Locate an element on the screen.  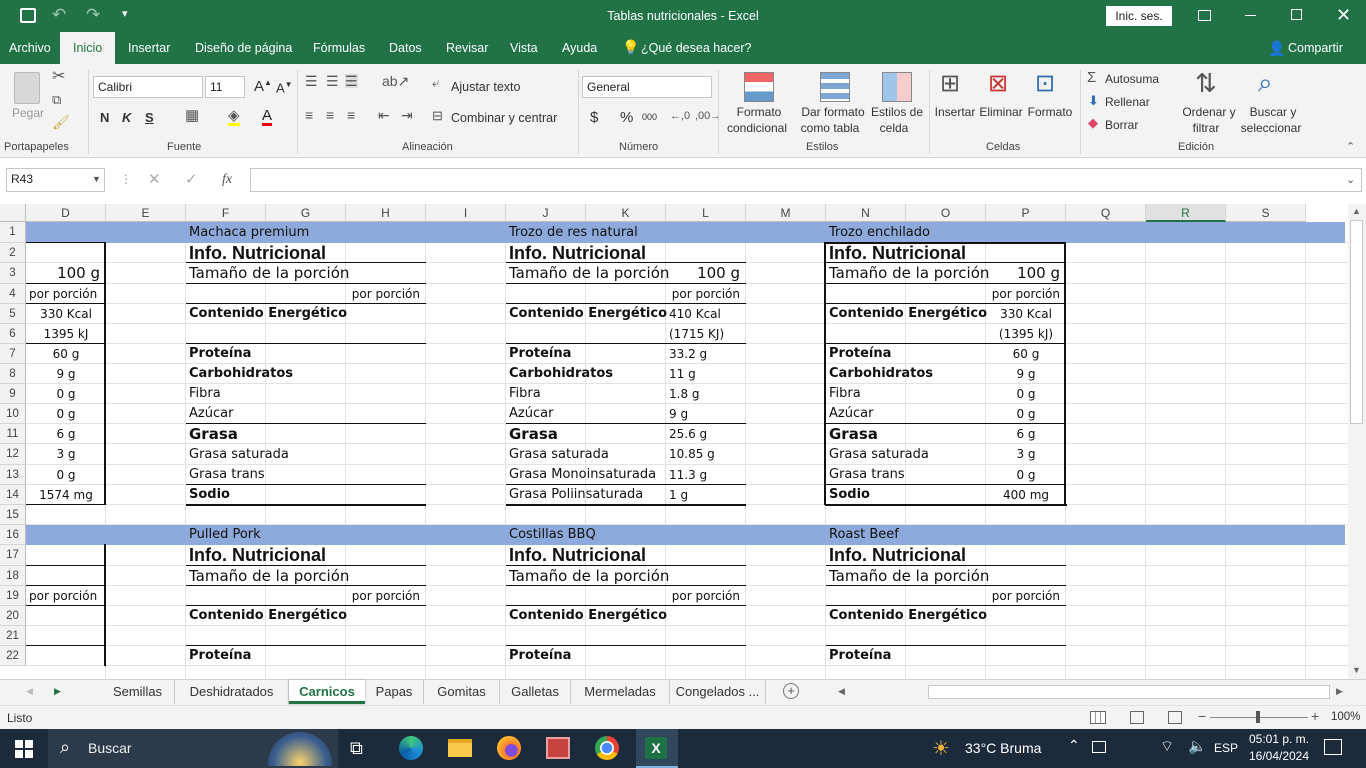
column-header: R is located at coordinates (1186, 213).